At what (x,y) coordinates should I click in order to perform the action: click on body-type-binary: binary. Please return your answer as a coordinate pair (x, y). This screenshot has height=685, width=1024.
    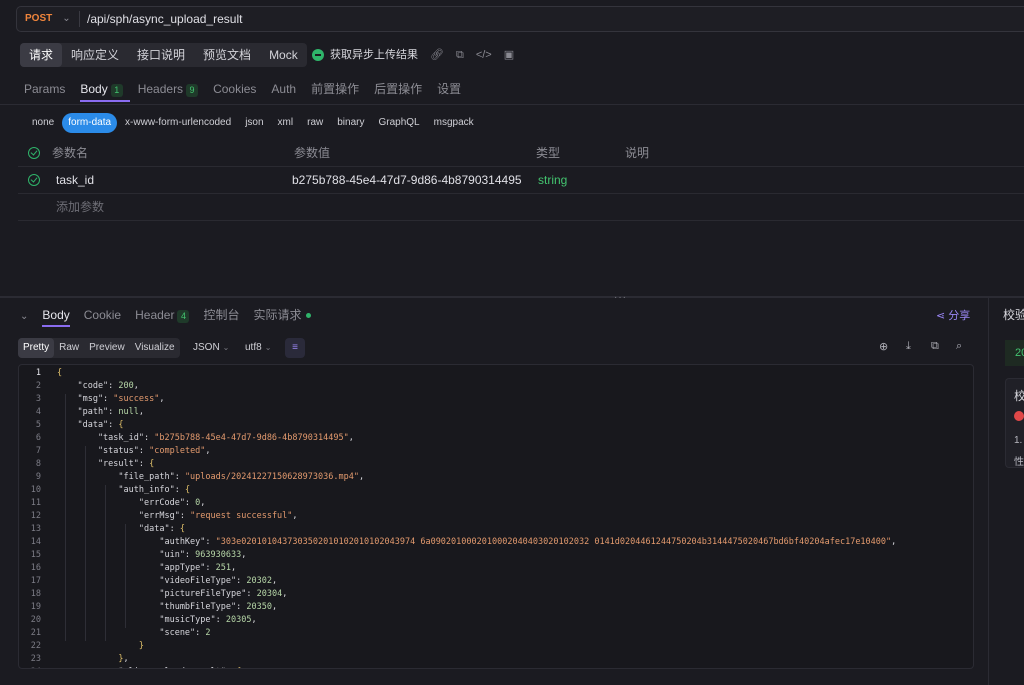
    Looking at the image, I should click on (350, 123).